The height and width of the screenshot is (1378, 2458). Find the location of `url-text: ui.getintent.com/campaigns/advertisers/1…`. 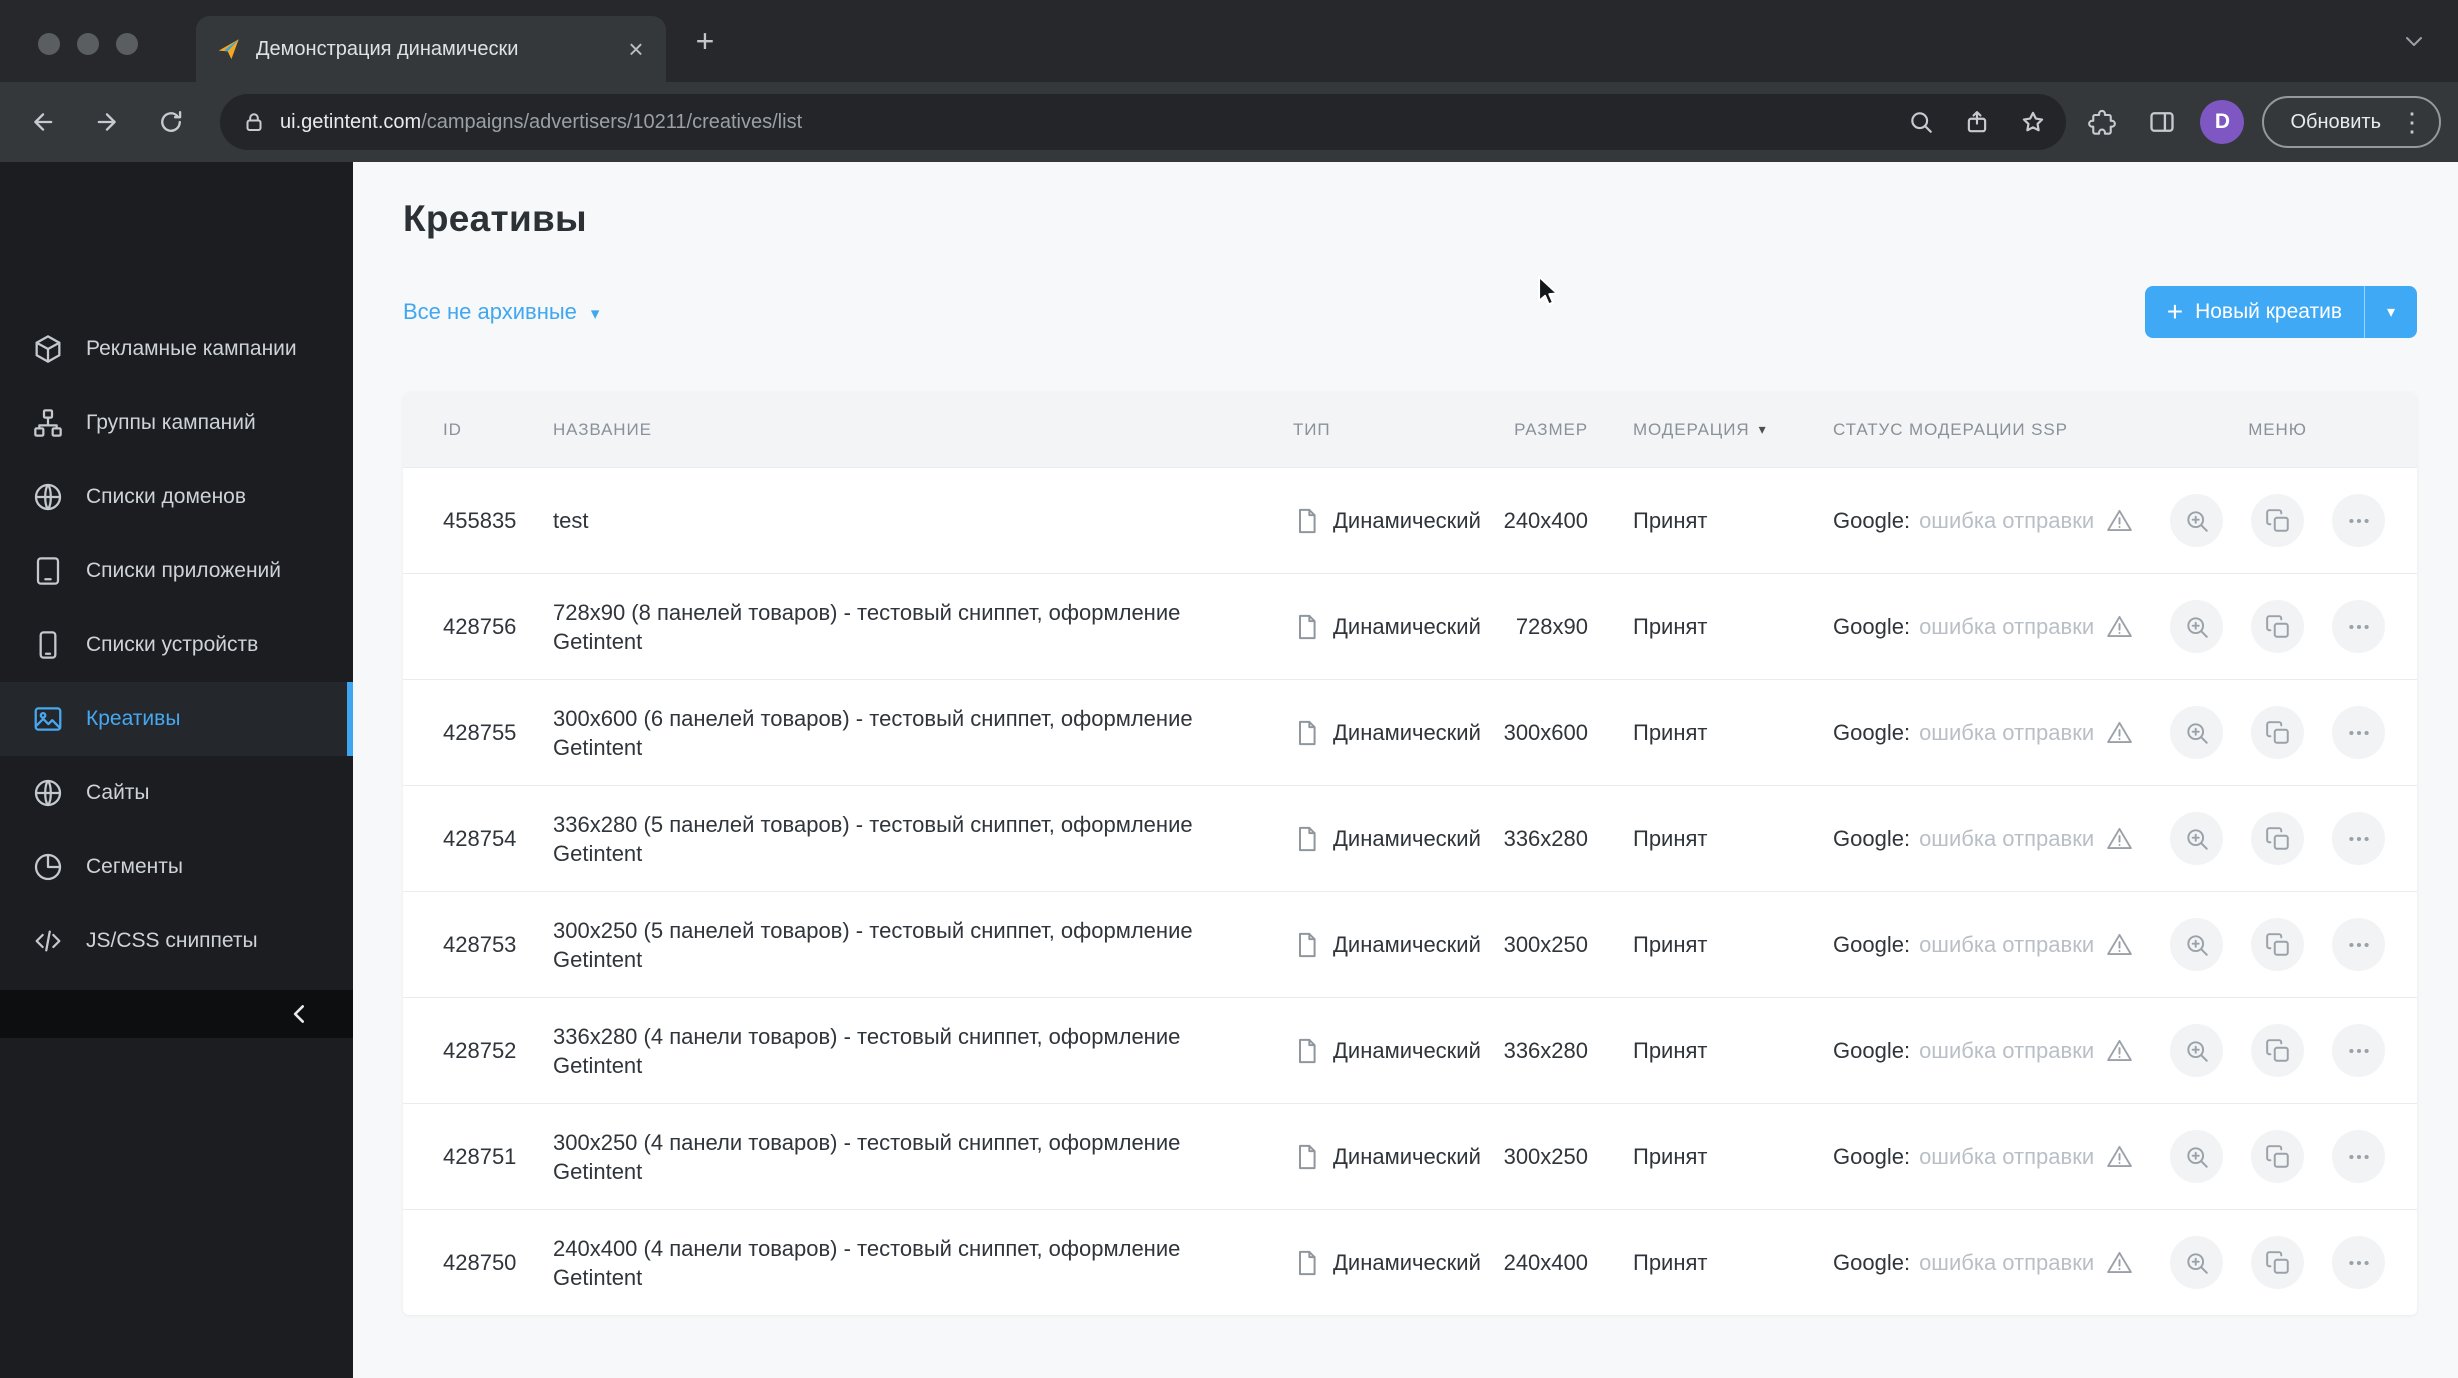

url-text: ui.getintent.com/campaigns/advertisers/1… is located at coordinates (1083, 122).